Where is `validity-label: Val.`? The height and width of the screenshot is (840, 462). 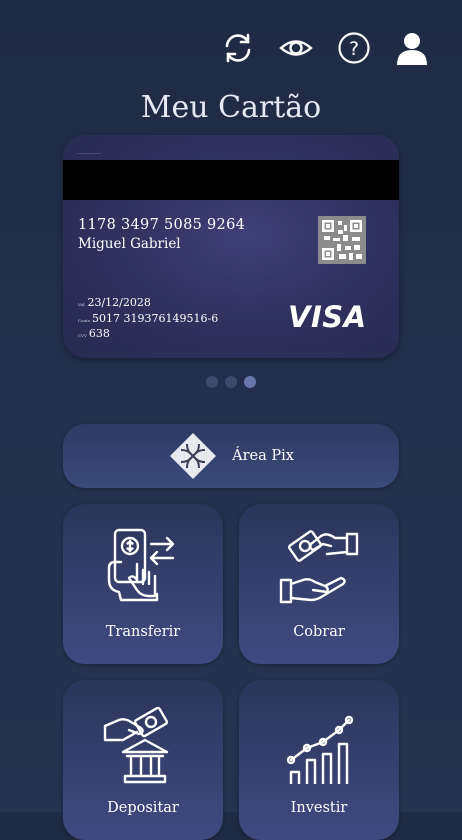 validity-label: Val. is located at coordinates (82, 304).